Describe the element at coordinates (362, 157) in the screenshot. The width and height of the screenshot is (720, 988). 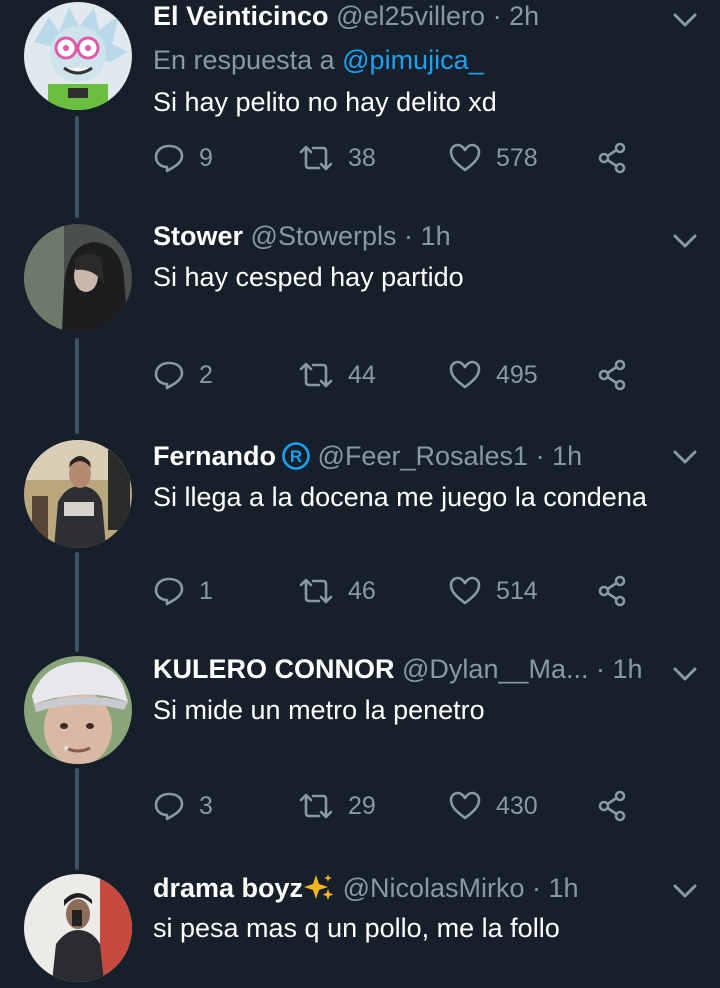
I see `retweet-count: 38` at that location.